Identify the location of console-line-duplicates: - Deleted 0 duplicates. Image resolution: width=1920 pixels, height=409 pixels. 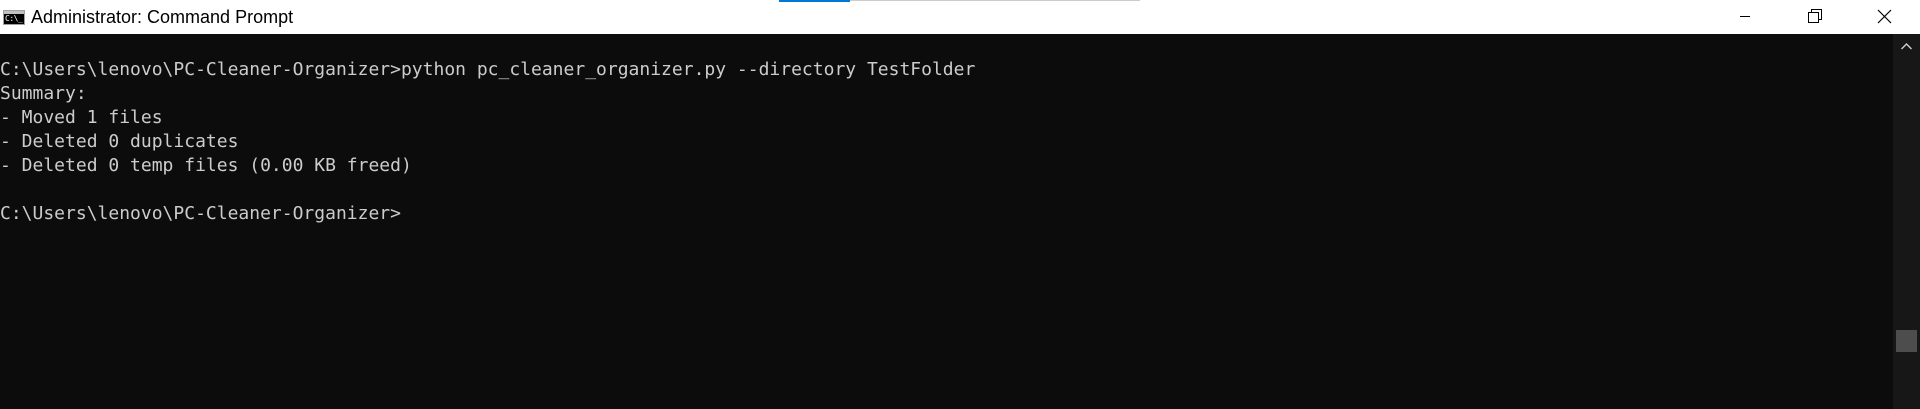
(119, 141).